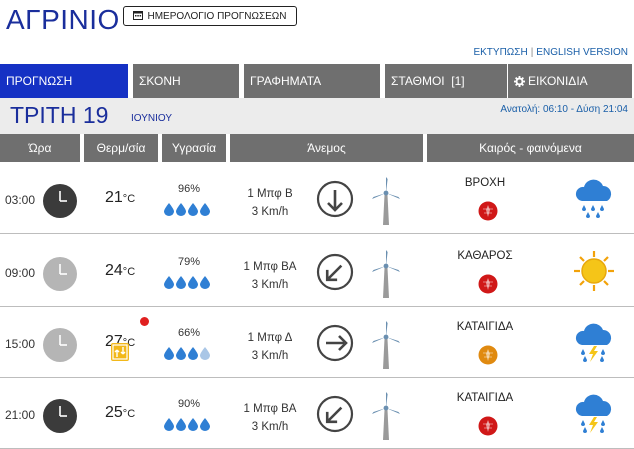 The image size is (634, 449). Describe the element at coordinates (530, 148) in the screenshot. I see `column-header-weather: Καιρός - φαινόμενα` at that location.